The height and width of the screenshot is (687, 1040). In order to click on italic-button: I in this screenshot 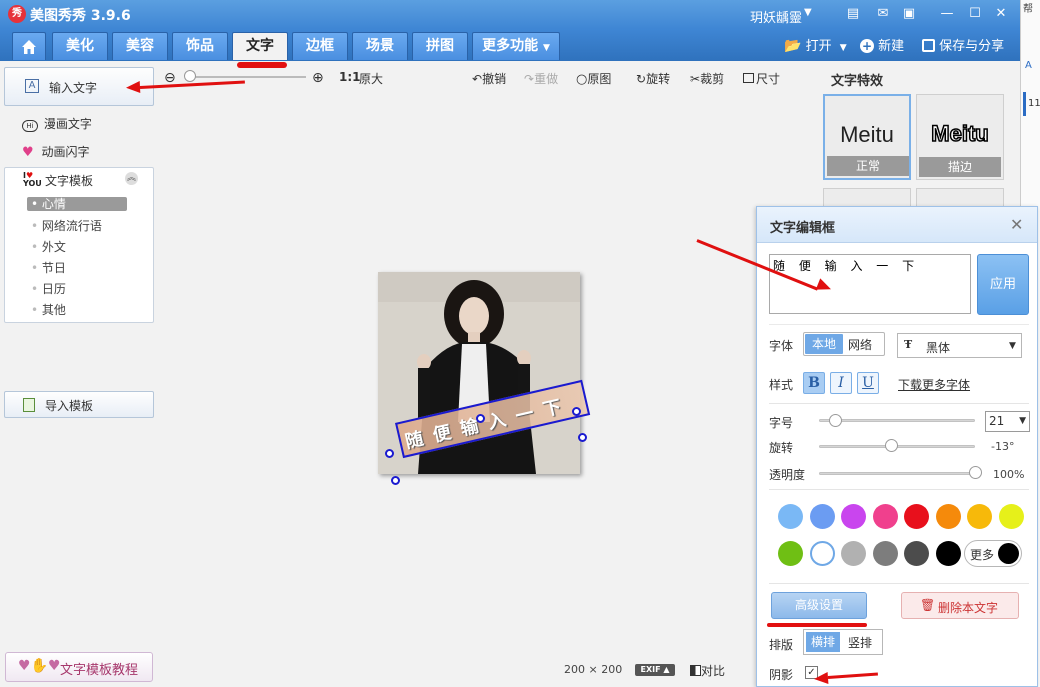, I will do `click(841, 383)`.